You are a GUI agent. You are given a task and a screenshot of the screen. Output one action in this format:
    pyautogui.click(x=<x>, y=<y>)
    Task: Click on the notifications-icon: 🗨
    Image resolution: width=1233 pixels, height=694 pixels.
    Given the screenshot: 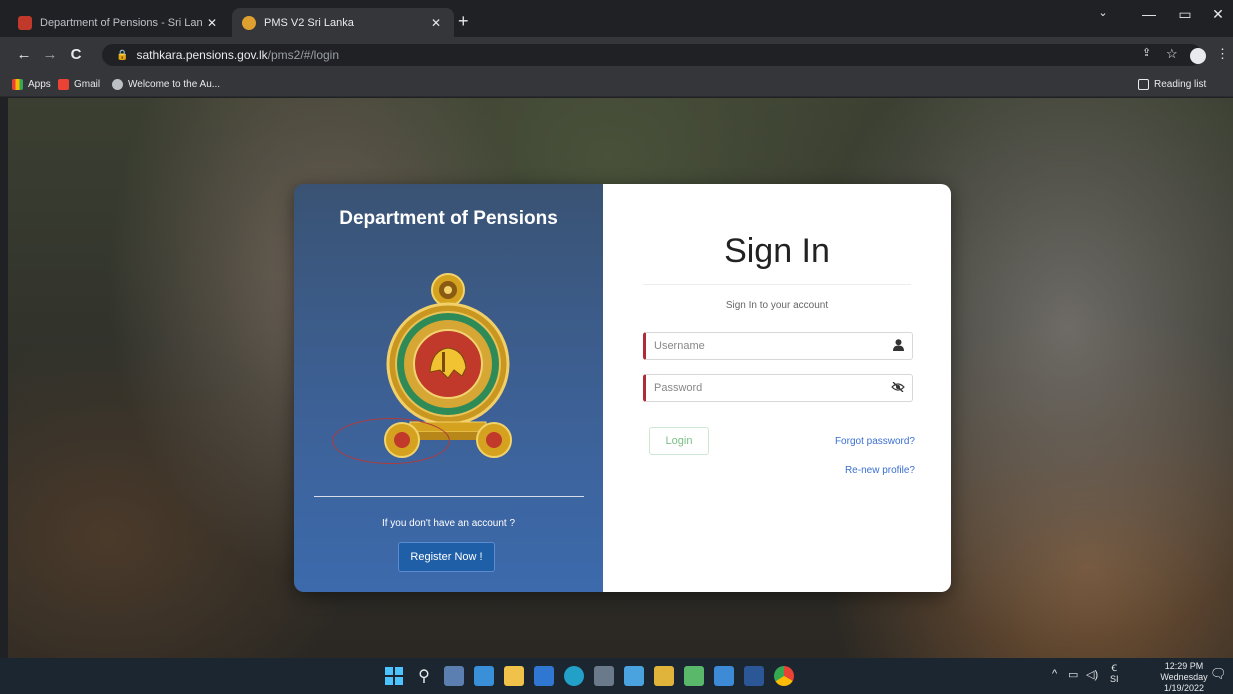 What is the action you would take?
    pyautogui.click(x=1218, y=674)
    